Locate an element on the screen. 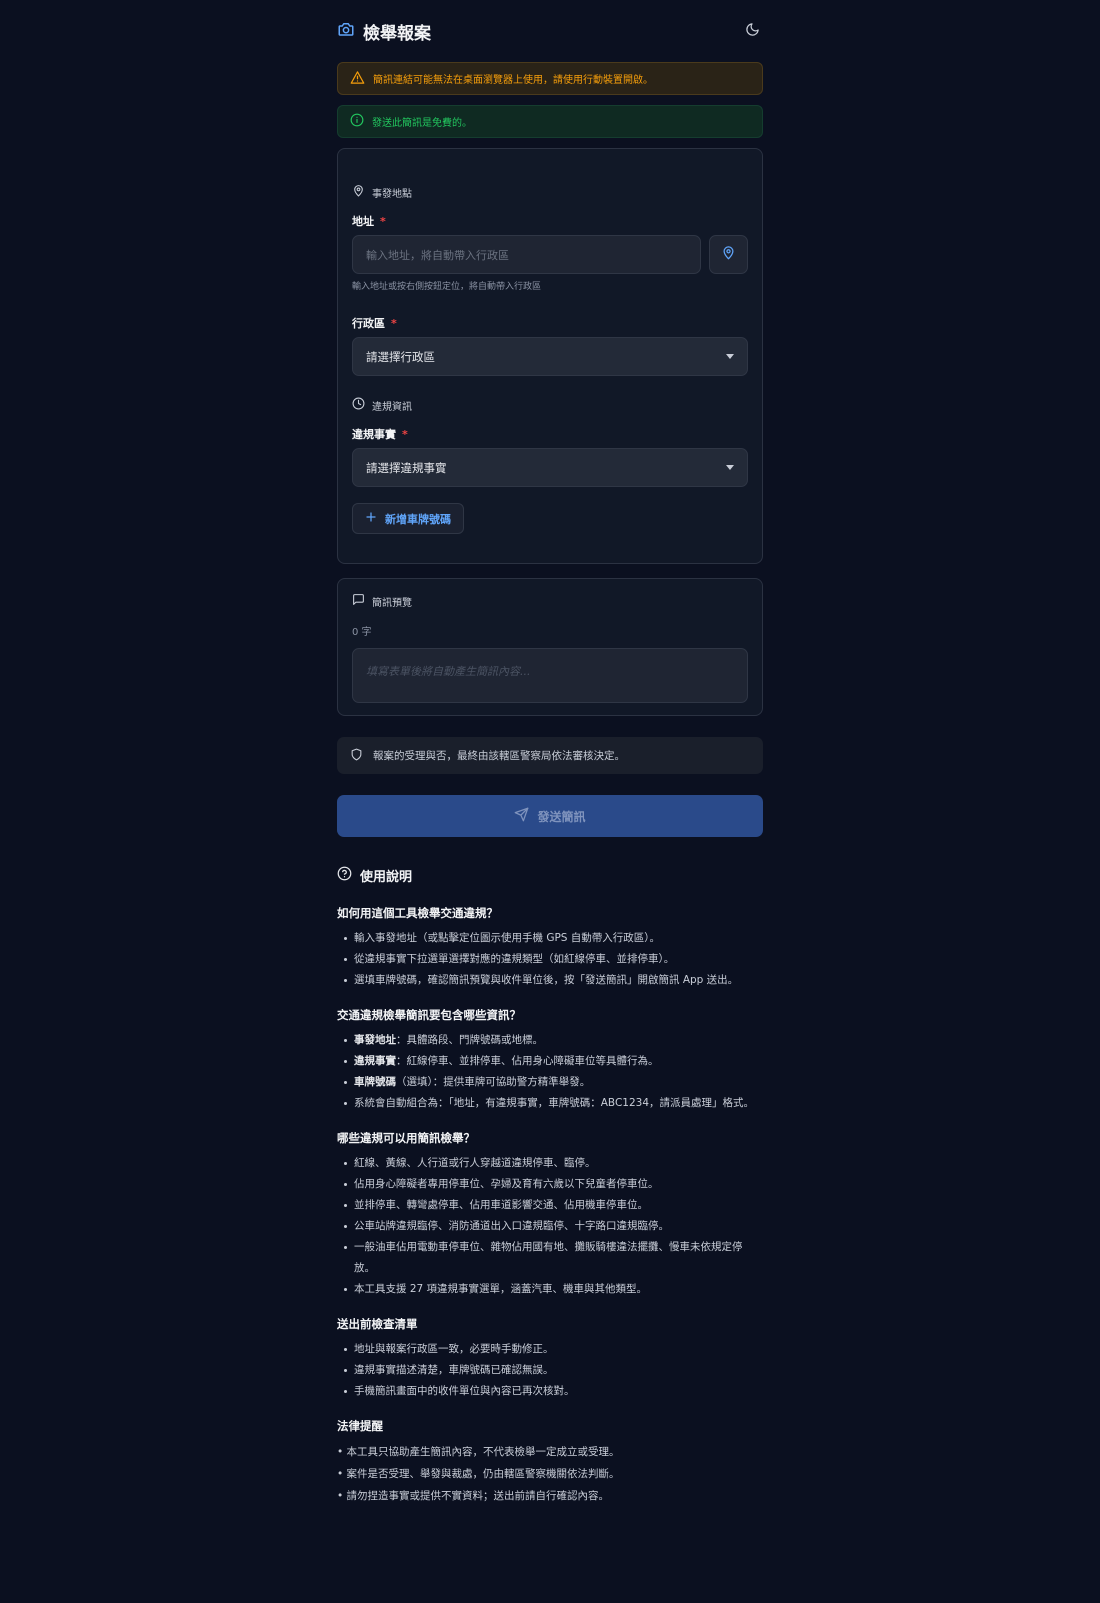 This screenshot has height=1603, width=1100. clock-icon is located at coordinates (358, 405).